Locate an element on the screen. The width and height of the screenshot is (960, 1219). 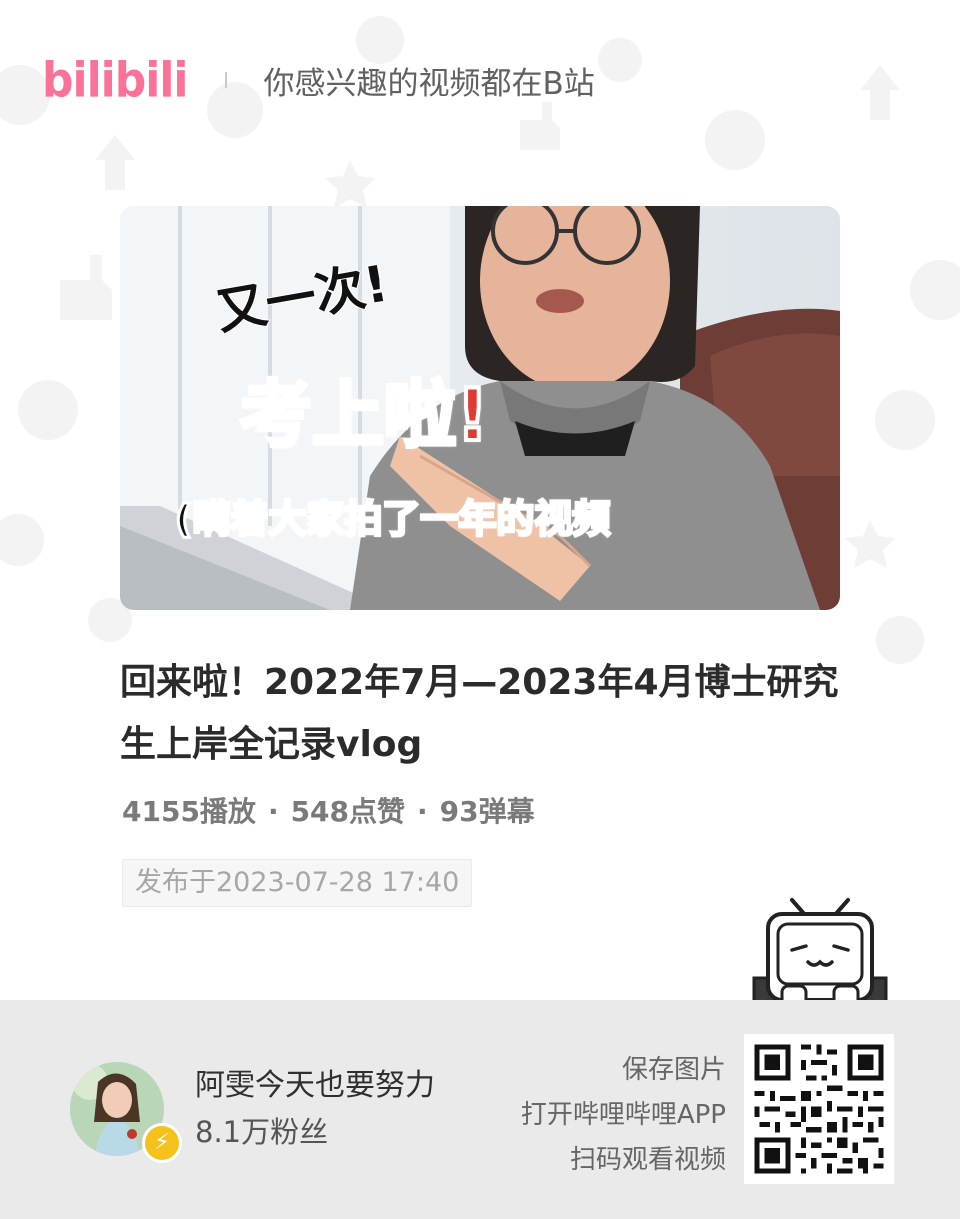
tv-mascot-icon is located at coordinates (820, 954).